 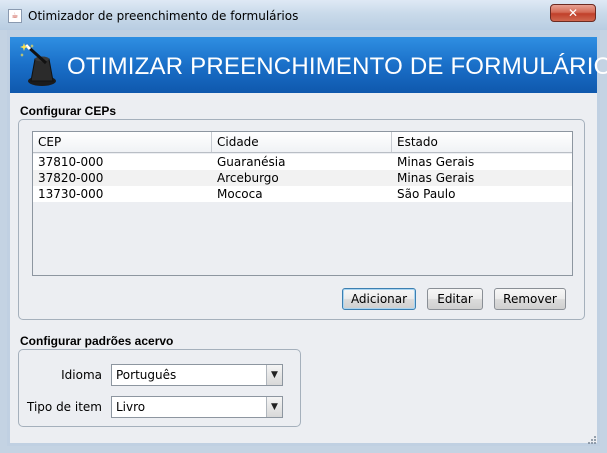 What do you see at coordinates (302, 162) in the screenshot?
I see `table-row: 37810-000 Guaranésia Minas Gerais` at bounding box center [302, 162].